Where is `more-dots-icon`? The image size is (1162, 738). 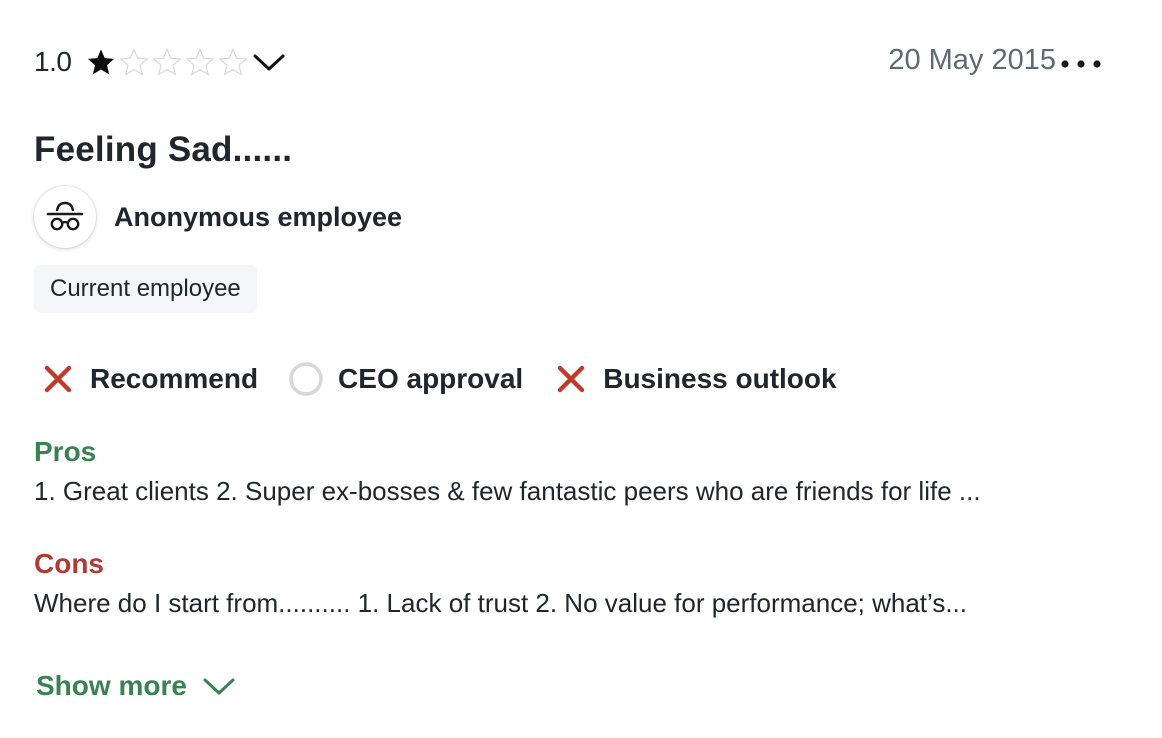 more-dots-icon is located at coordinates (1081, 64).